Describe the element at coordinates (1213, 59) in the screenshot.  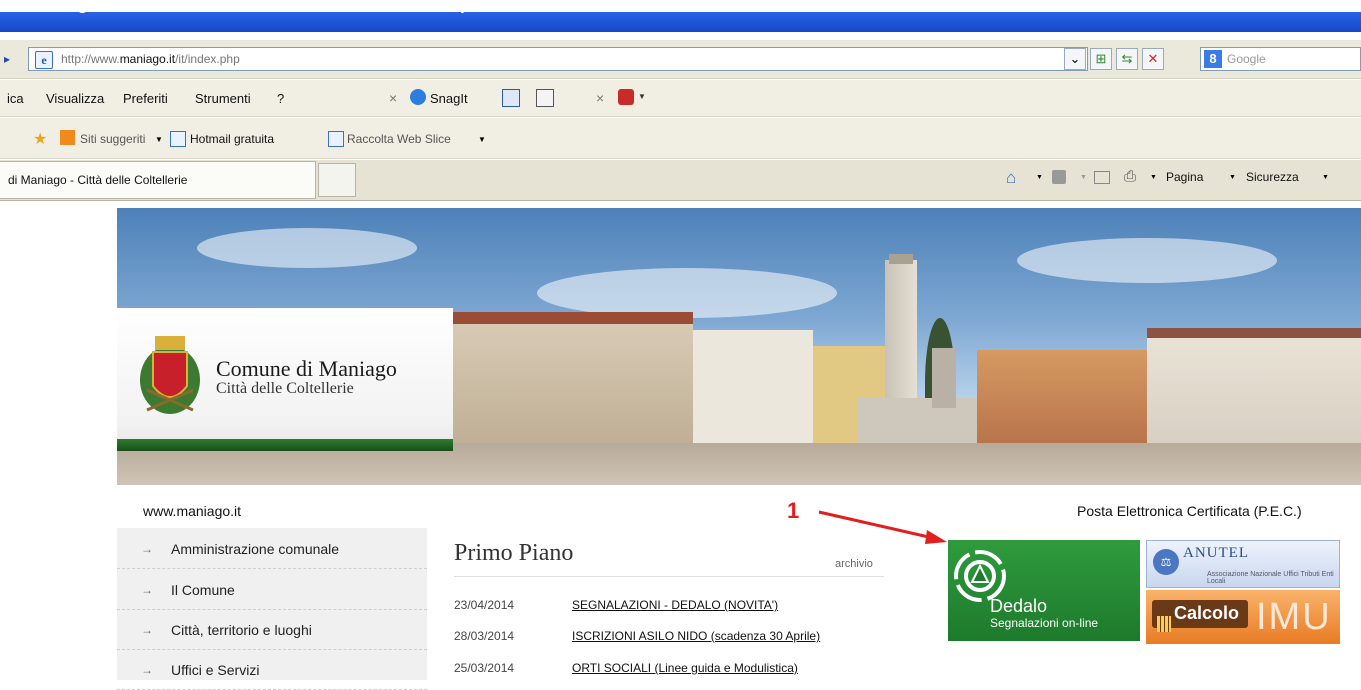
I see `google-icon: 8` at that location.